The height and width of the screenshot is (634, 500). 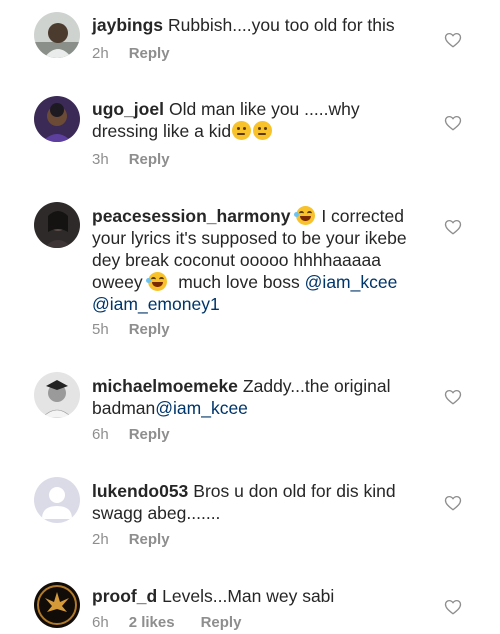 What do you see at coordinates (239, 282) in the screenshot?
I see `comment-body-2: much love boss` at bounding box center [239, 282].